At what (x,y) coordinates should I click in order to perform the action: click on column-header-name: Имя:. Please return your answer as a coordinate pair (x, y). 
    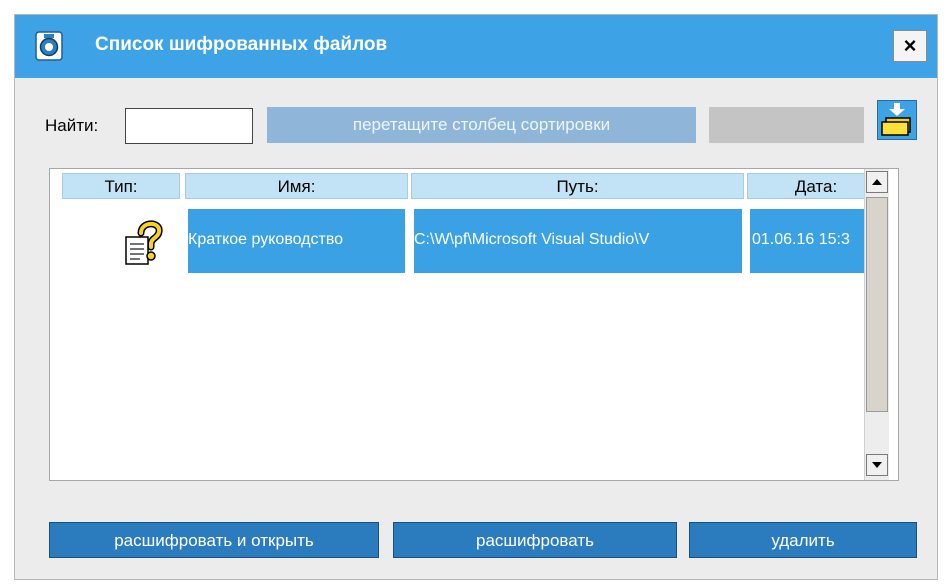
    Looking at the image, I should click on (296, 186).